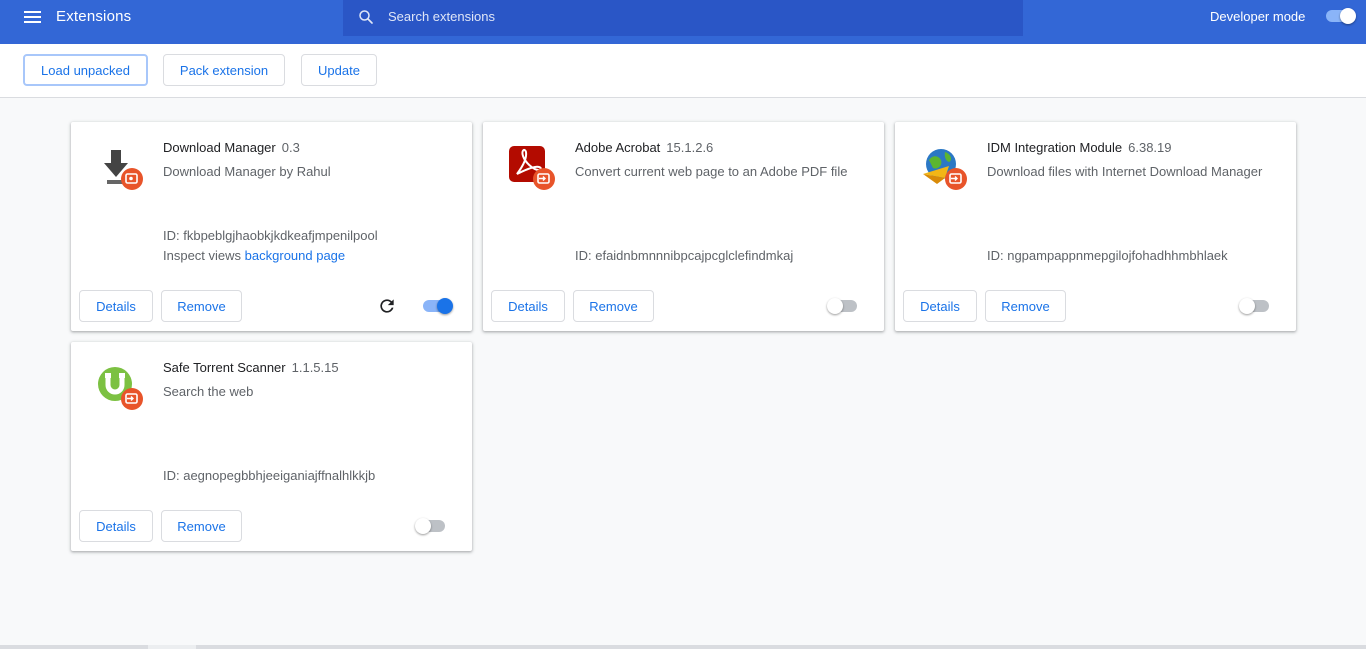 This screenshot has height=649, width=1366. What do you see at coordinates (94, 16) in the screenshot?
I see `page-title: Extensions` at bounding box center [94, 16].